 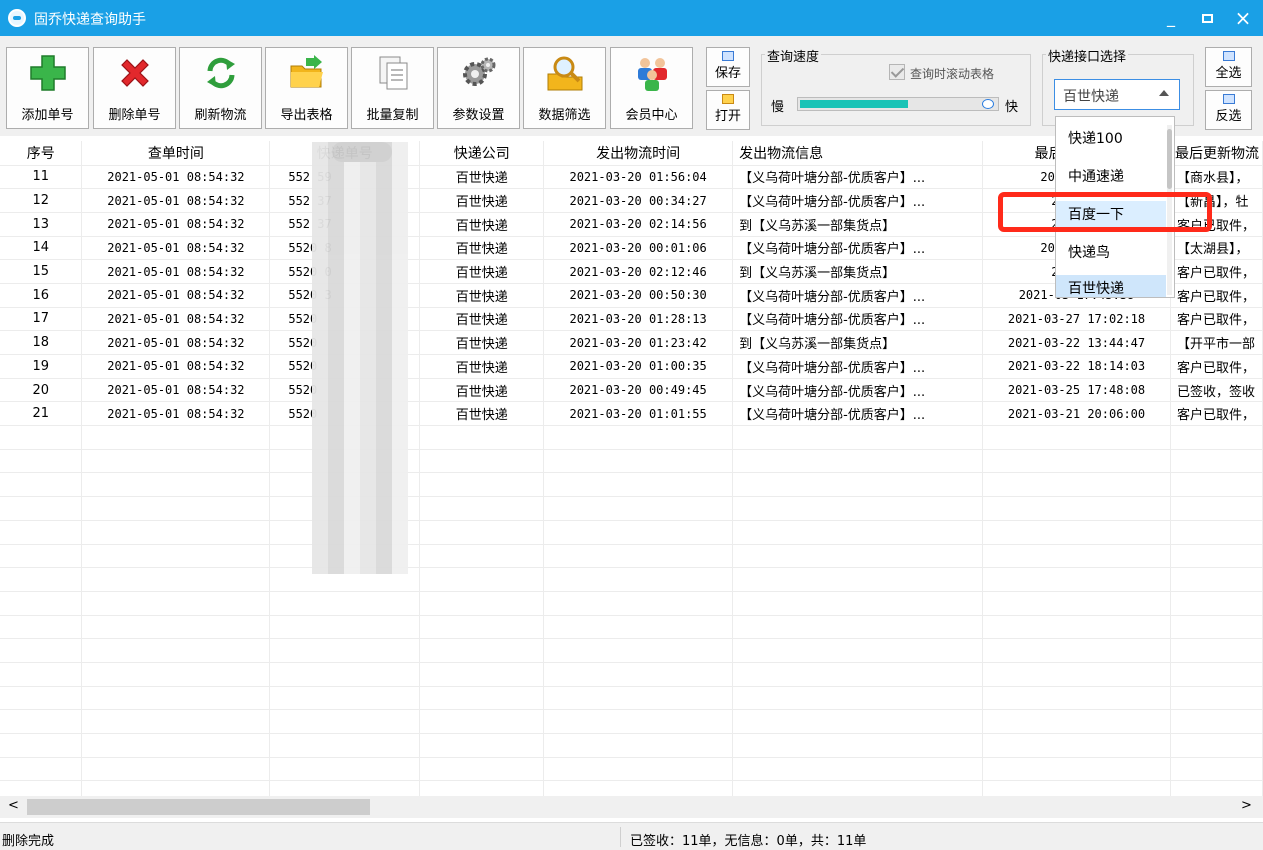 I want to click on courier-option: 中通速递, so click(x=1111, y=177).